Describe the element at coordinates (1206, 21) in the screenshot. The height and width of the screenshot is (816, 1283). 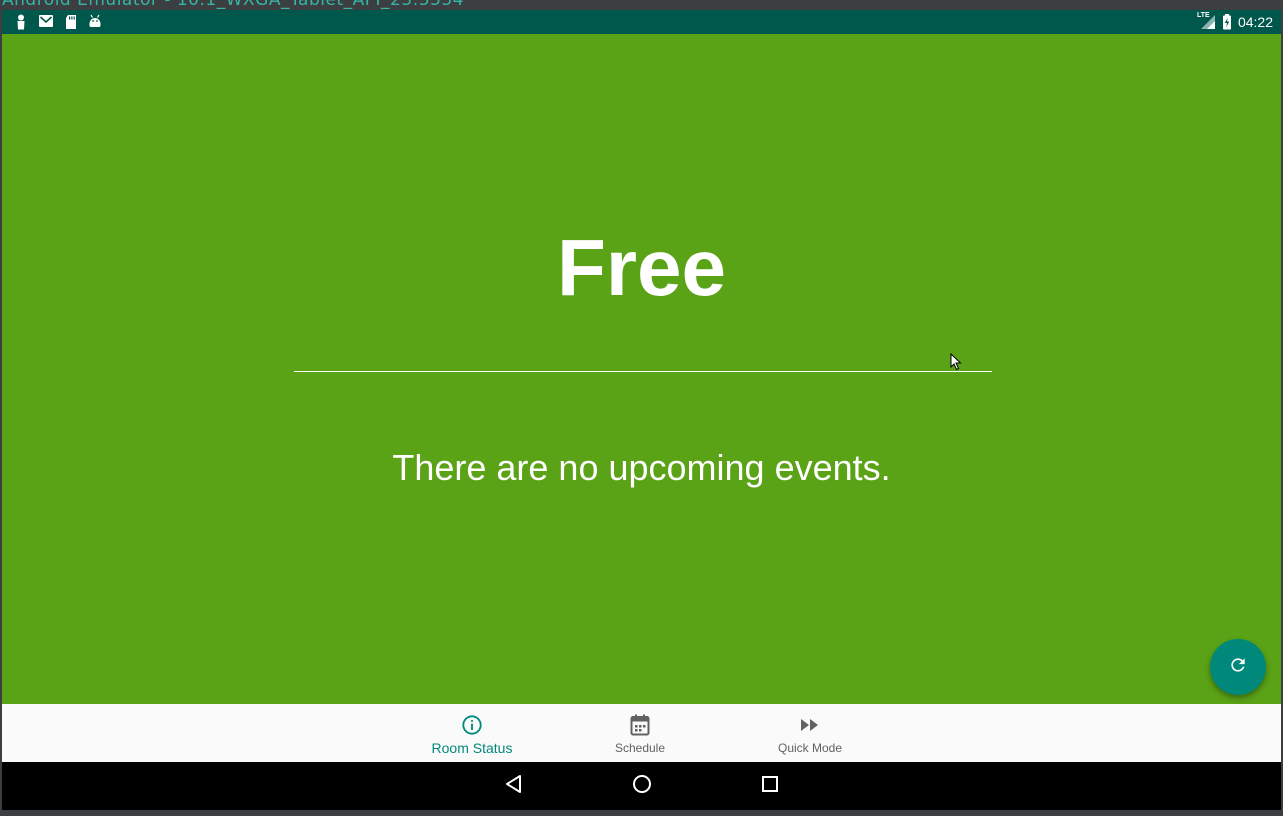
I see `lte-signal-icon: LTE` at that location.